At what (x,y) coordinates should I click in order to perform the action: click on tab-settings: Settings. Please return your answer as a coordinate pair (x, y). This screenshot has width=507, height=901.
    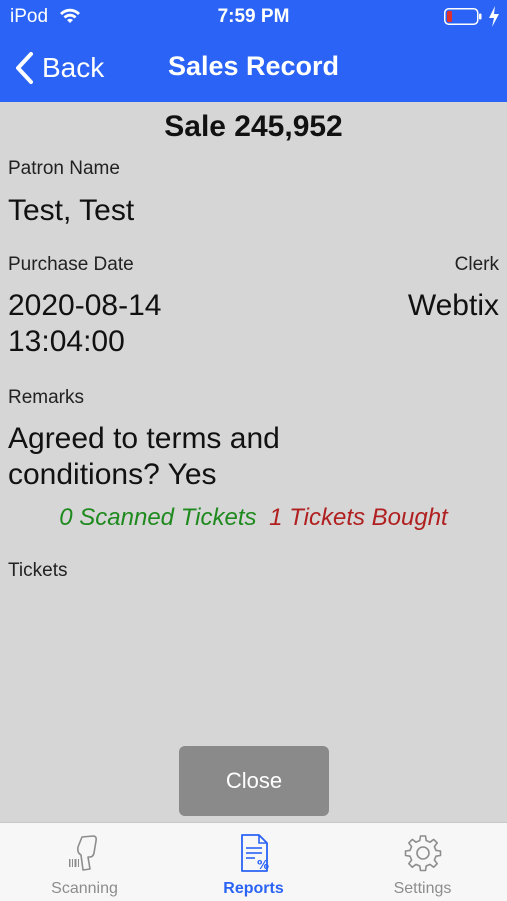
    Looking at the image, I should click on (422, 862).